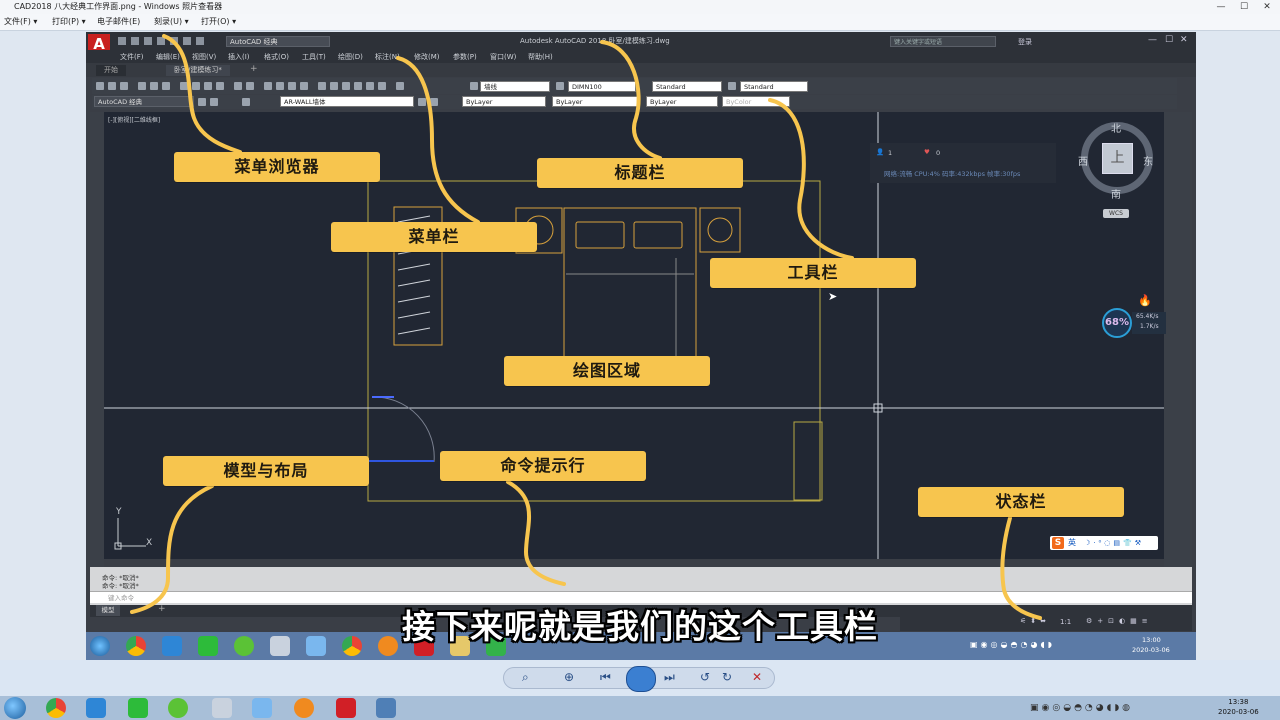 The height and width of the screenshot is (720, 1280). I want to click on outer-clock-date: 2020-03-06, so click(1238, 712).